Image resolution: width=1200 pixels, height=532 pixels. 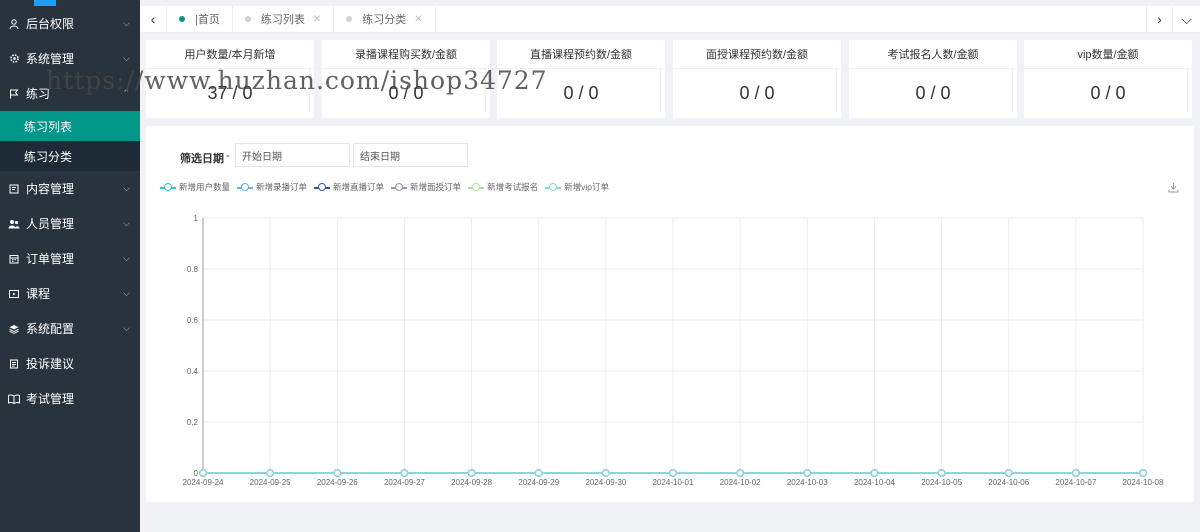 I want to click on tabs-menu-button: ⌵, so click(x=1186, y=19).